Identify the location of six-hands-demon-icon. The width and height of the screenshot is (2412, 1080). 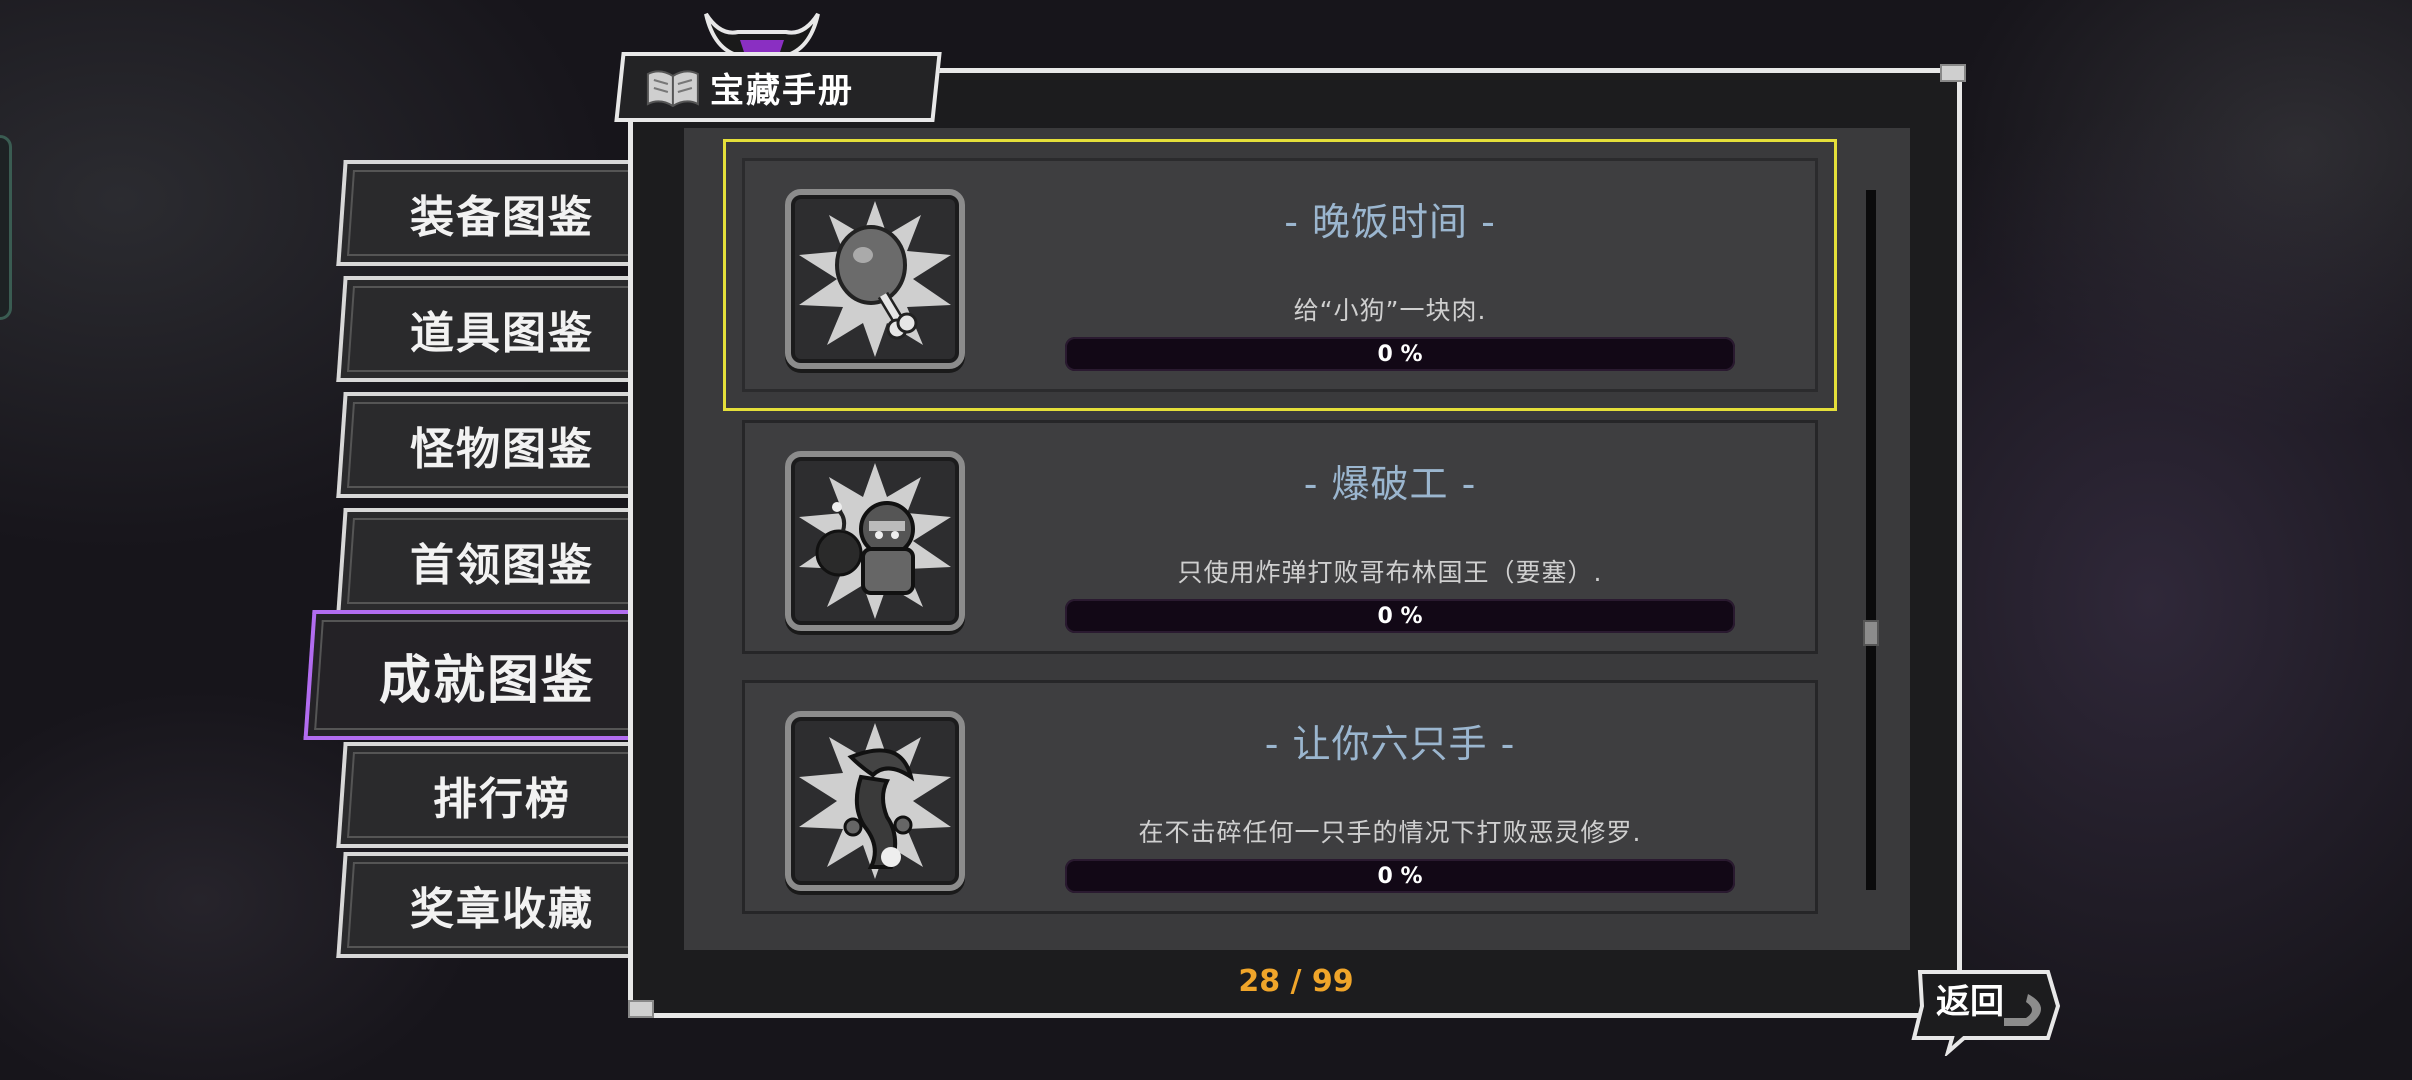
(875, 801).